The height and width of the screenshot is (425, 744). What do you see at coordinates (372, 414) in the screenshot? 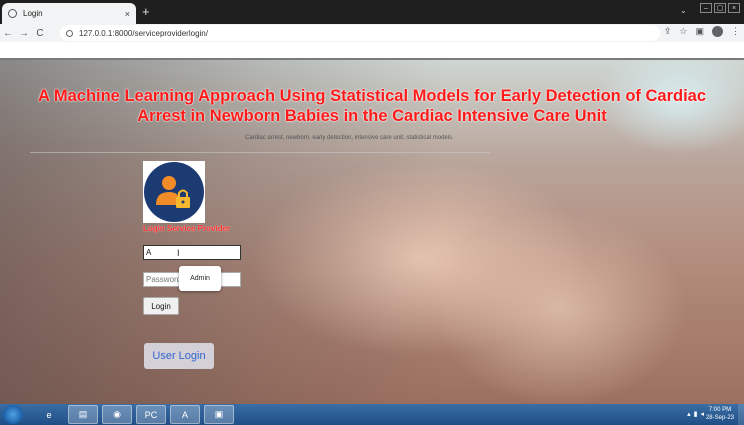
I see `taskbar: e ▤ ◉ PC A ▣ ▴ ▮ ◂ 7:00 PM 28-Sep-23` at bounding box center [372, 414].